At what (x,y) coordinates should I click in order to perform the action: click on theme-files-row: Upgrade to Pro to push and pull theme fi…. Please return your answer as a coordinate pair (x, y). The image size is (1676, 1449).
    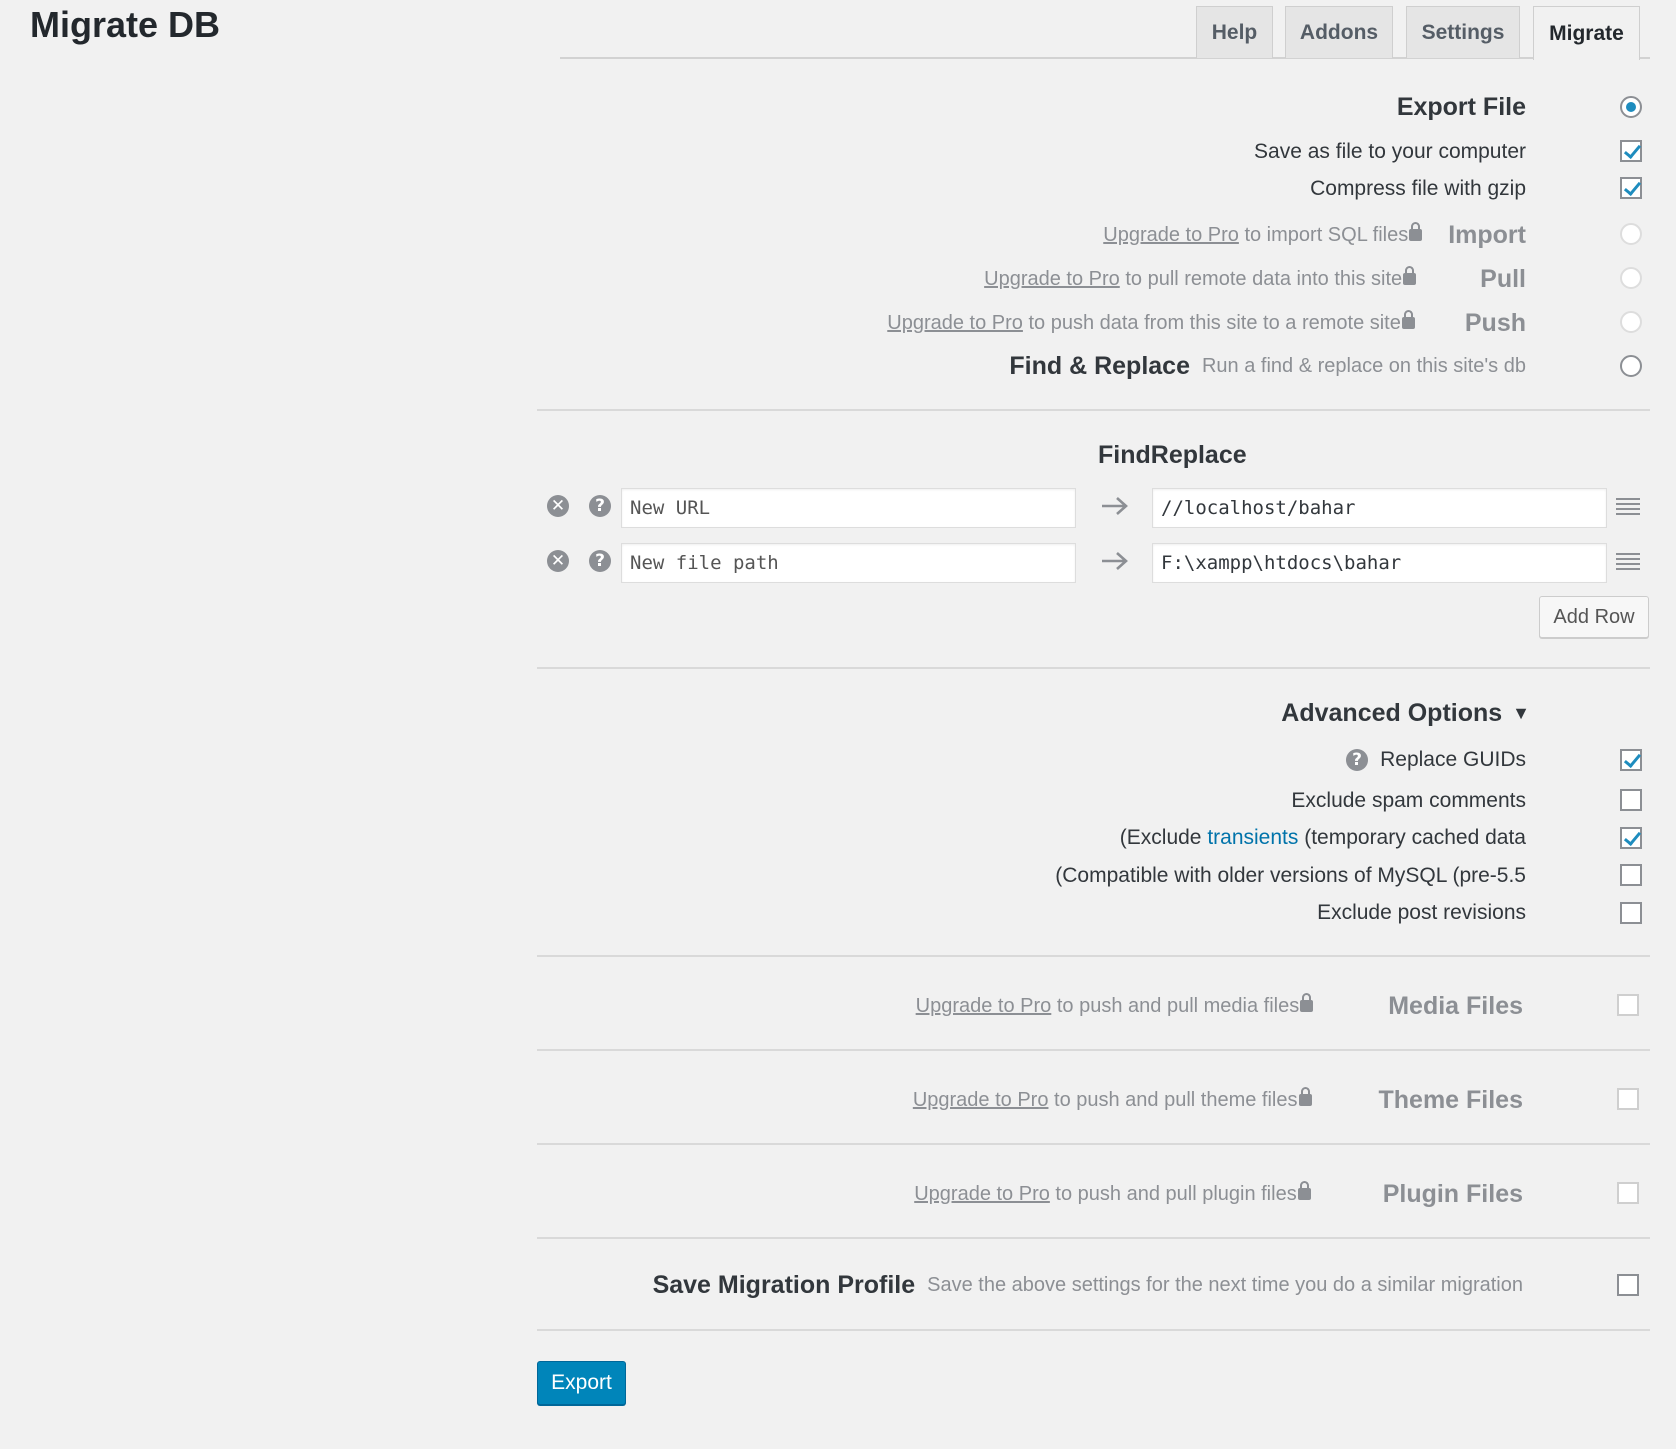
    Looking at the image, I should click on (1218, 1100).